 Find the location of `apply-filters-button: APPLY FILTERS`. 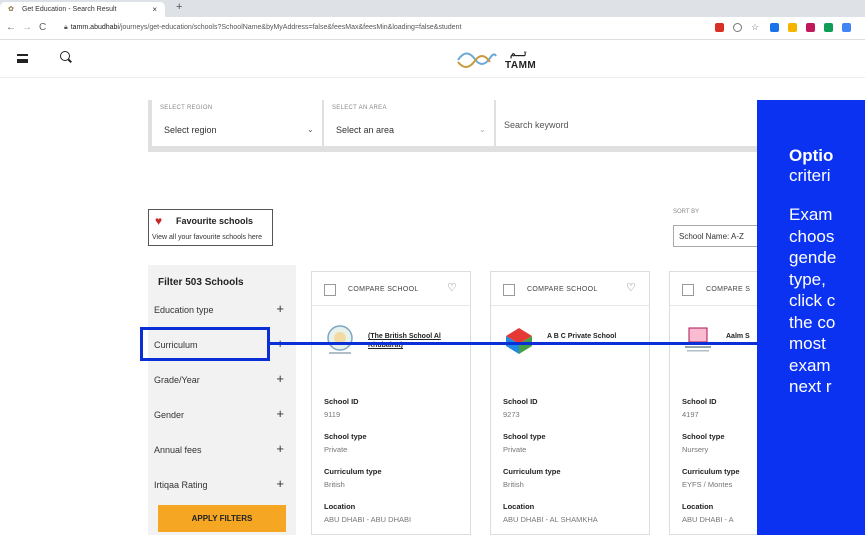

apply-filters-button: APPLY FILTERS is located at coordinates (222, 518).